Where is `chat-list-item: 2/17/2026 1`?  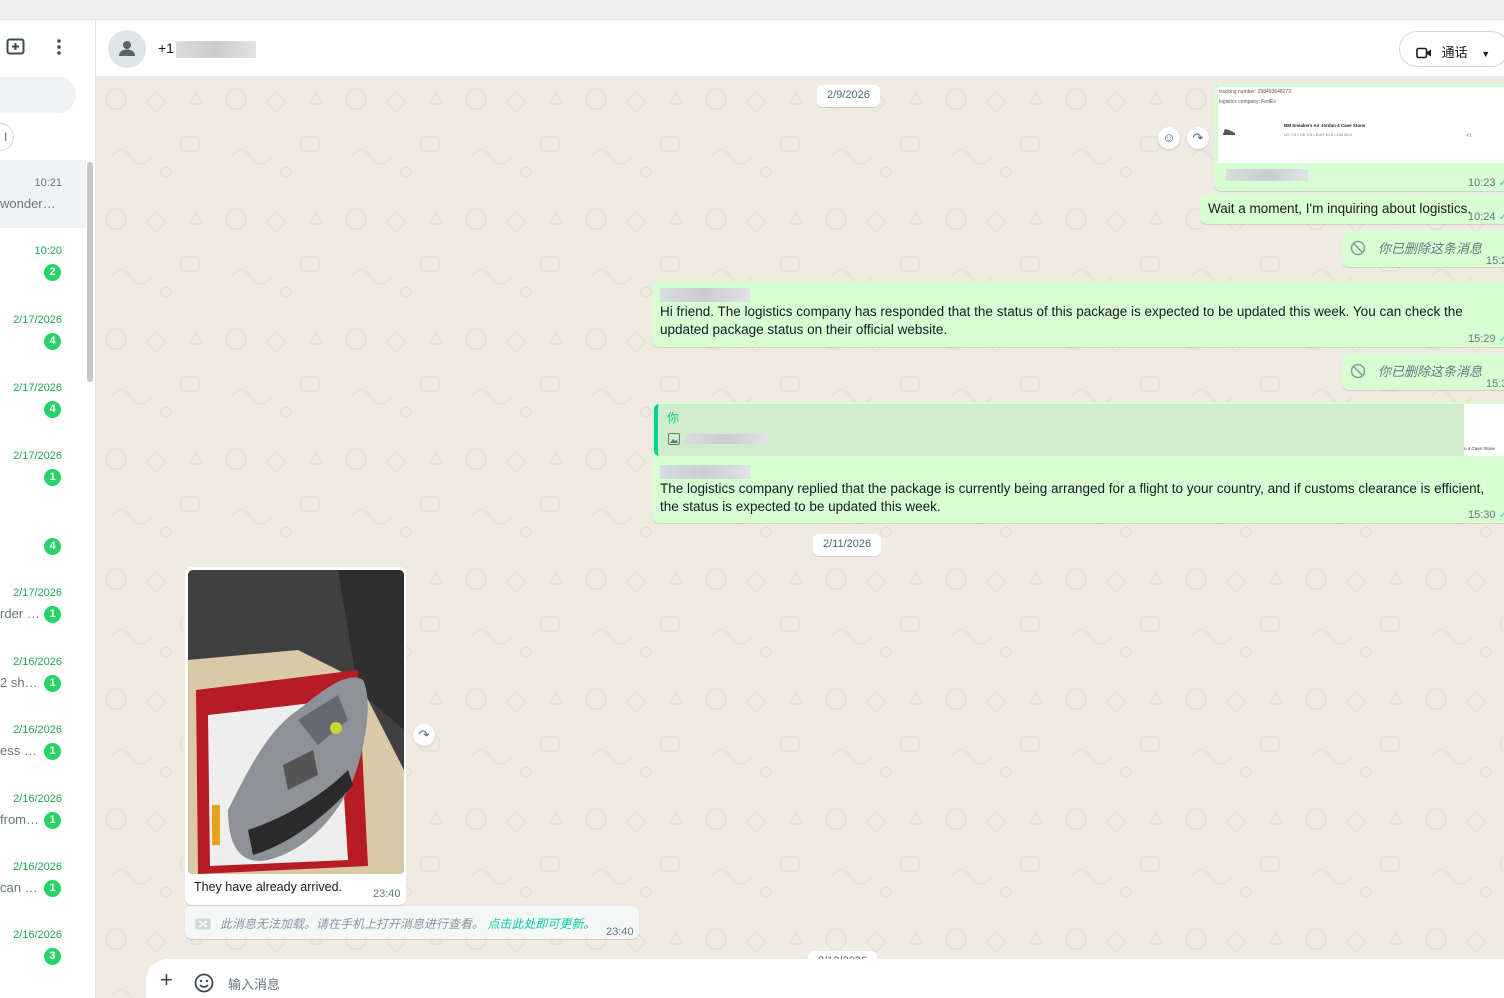 chat-list-item: 2/17/2026 1 is located at coordinates (43, 467).